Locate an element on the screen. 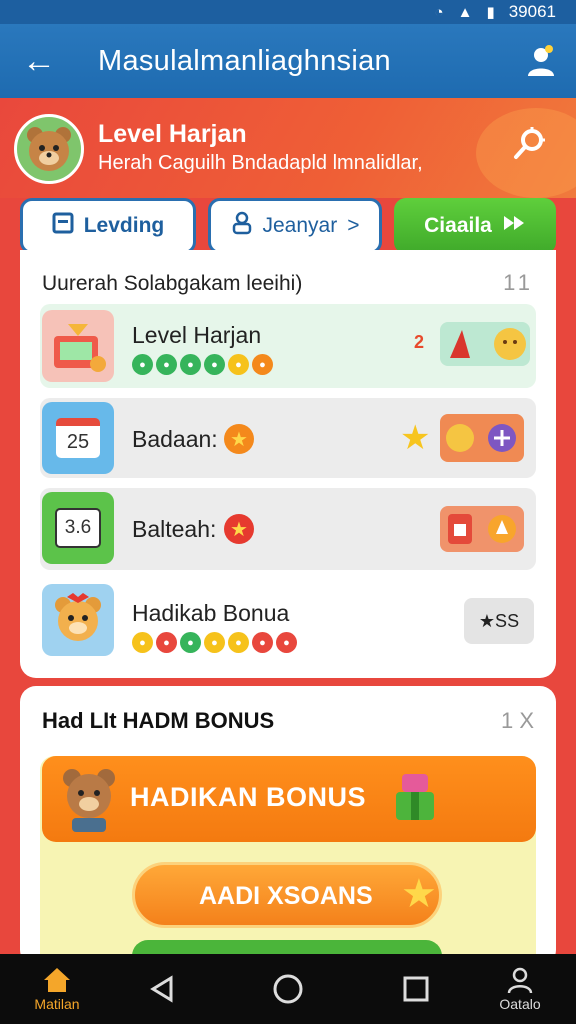  nav-home-label: Matilan is located at coordinates (57, 1004).